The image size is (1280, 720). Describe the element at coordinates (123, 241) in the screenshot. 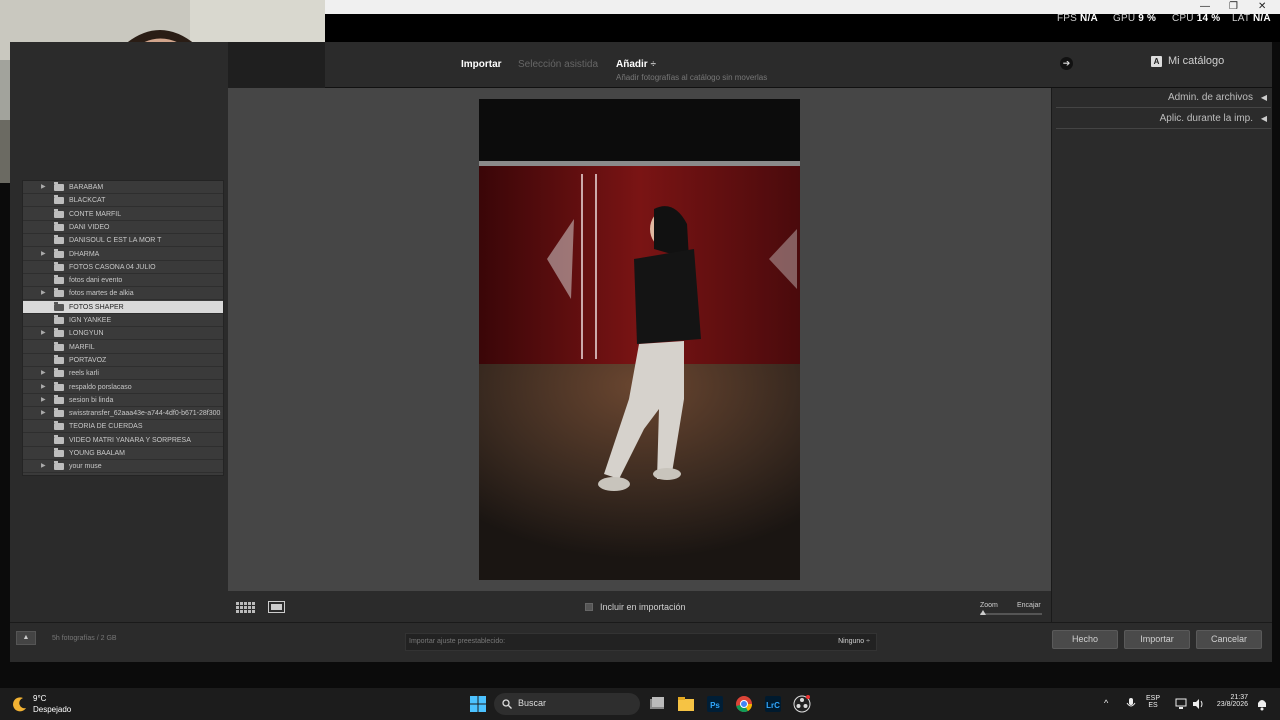

I see `folder-item: DANISOUL C EST LA MOR T` at that location.